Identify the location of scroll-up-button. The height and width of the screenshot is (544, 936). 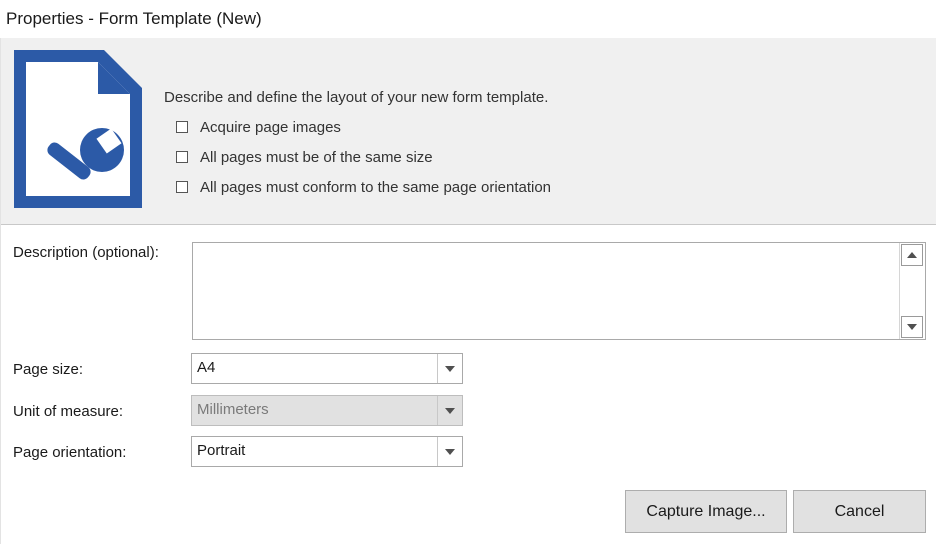
(912, 255).